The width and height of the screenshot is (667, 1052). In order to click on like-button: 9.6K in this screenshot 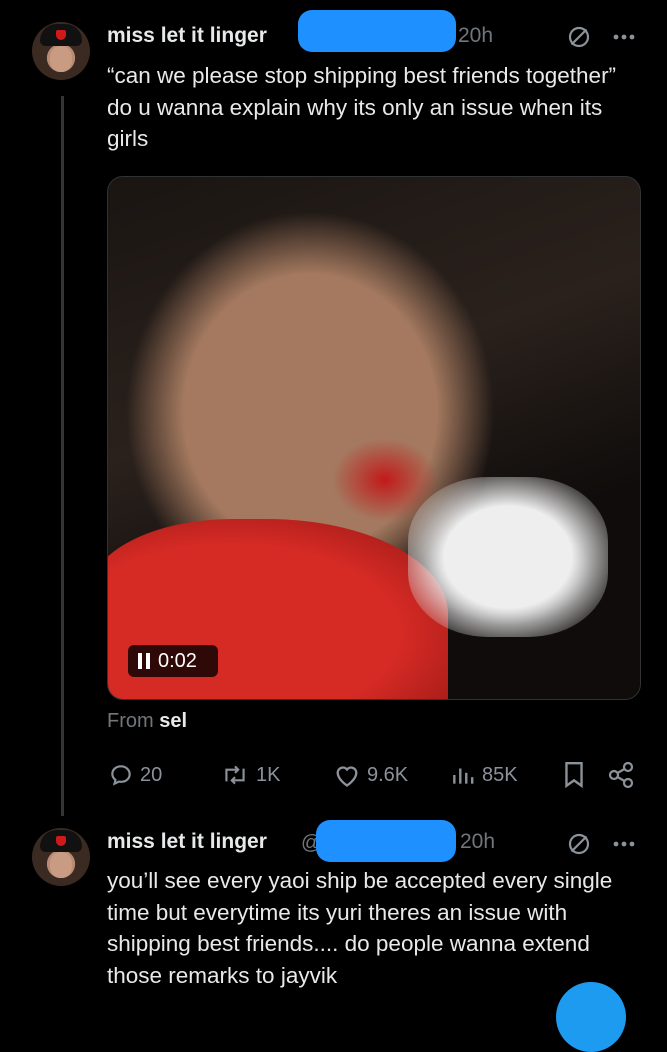, I will do `click(370, 775)`.